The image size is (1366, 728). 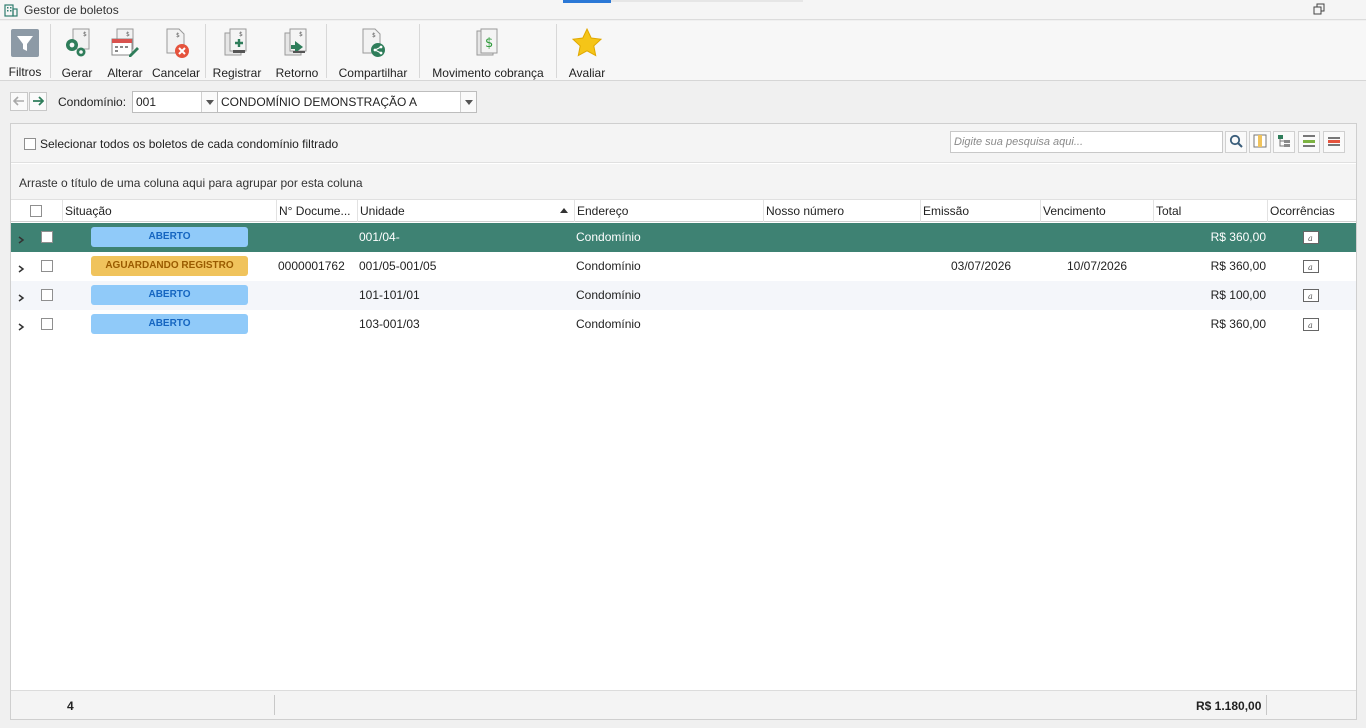 I want to click on total-sum: R$ 1.180,00, so click(x=1229, y=706).